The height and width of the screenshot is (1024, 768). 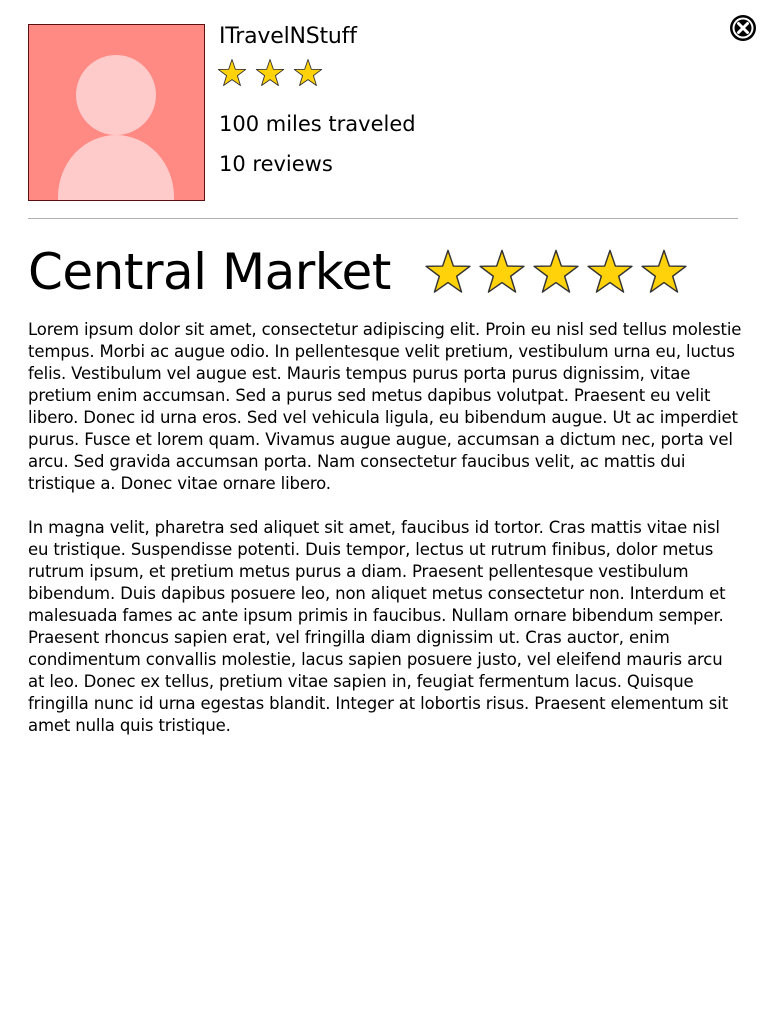 What do you see at coordinates (288, 36) in the screenshot?
I see `username: ITravelNStuff` at bounding box center [288, 36].